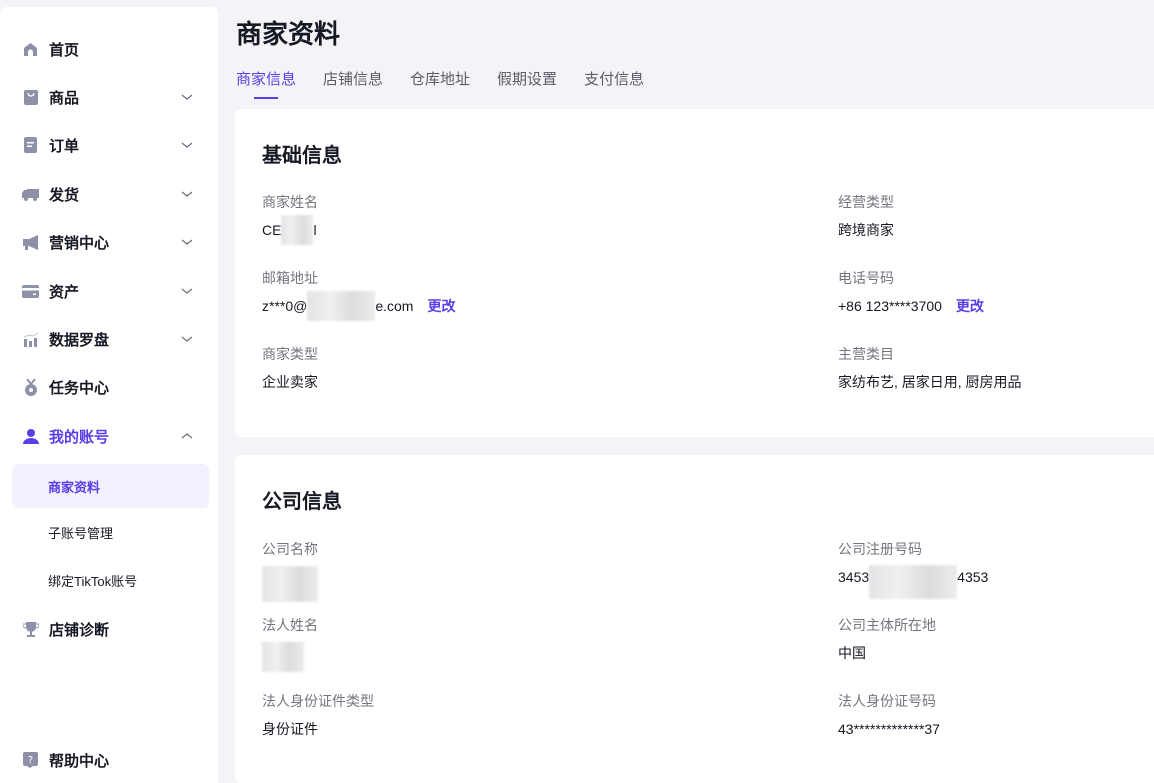  What do you see at coordinates (996, 216) in the screenshot?
I see `business-type-field: 经营类型 跨境商家` at bounding box center [996, 216].